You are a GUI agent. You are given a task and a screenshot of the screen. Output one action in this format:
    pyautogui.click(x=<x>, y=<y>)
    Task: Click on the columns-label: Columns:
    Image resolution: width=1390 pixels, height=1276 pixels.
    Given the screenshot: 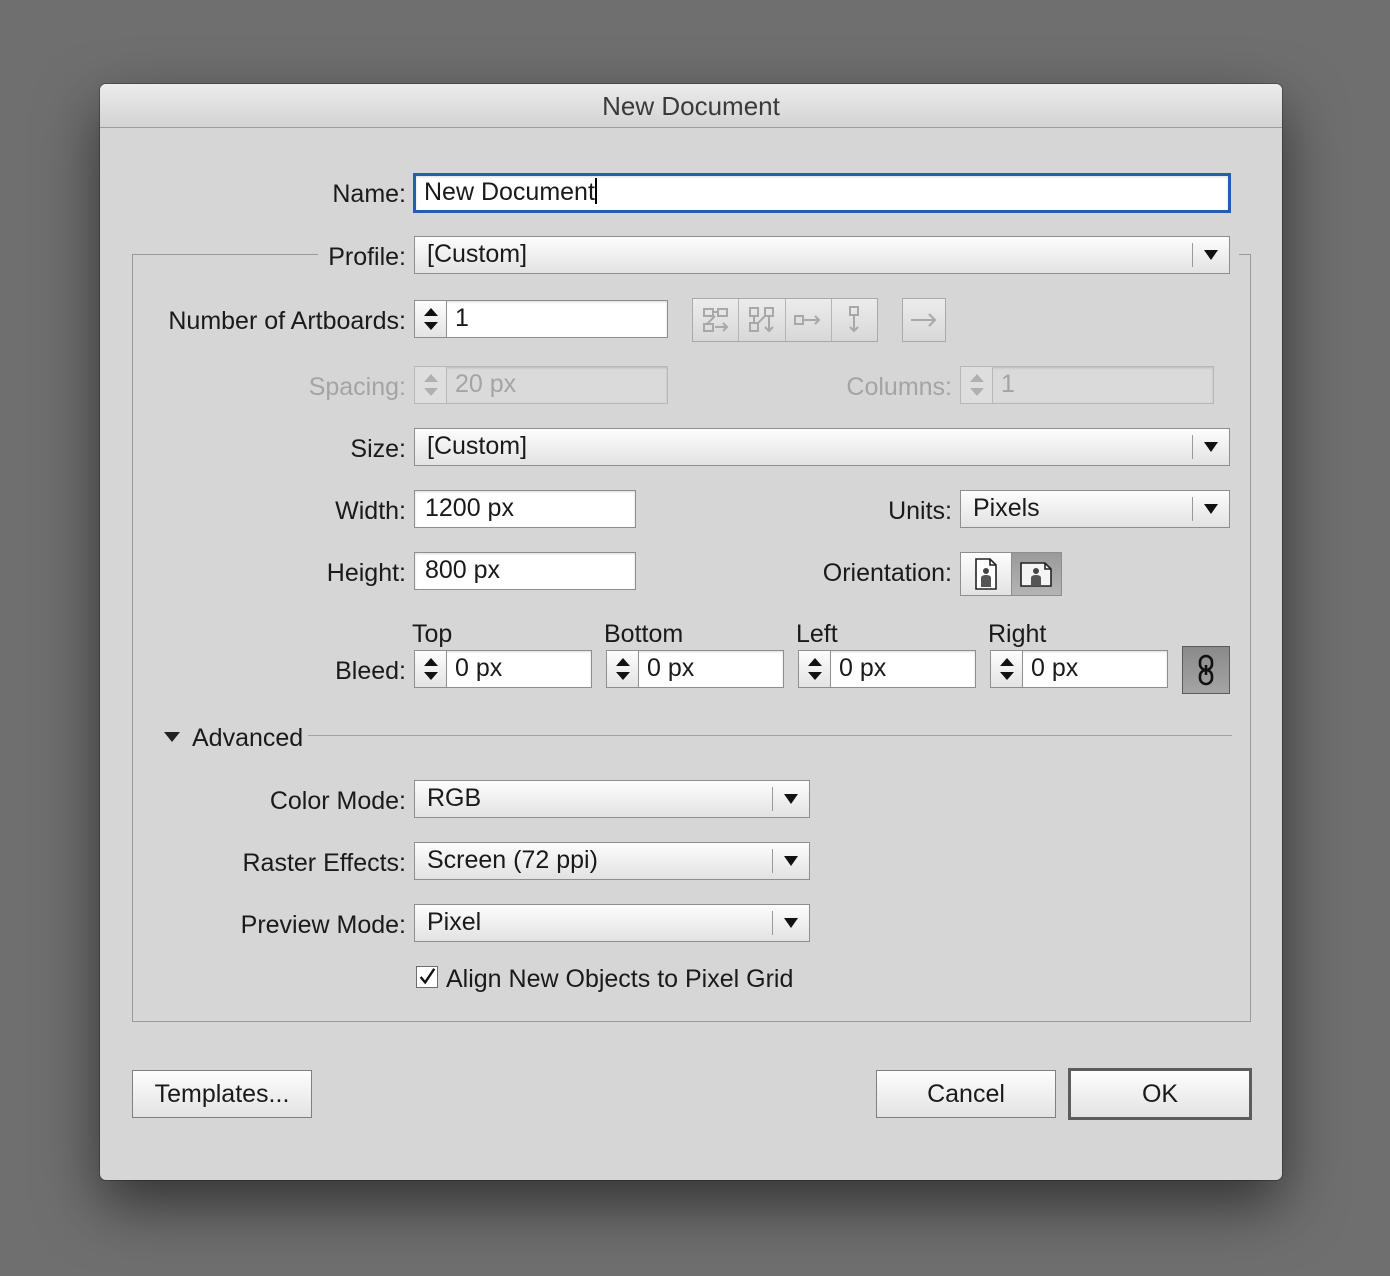 What is the action you would take?
    pyautogui.click(x=899, y=387)
    